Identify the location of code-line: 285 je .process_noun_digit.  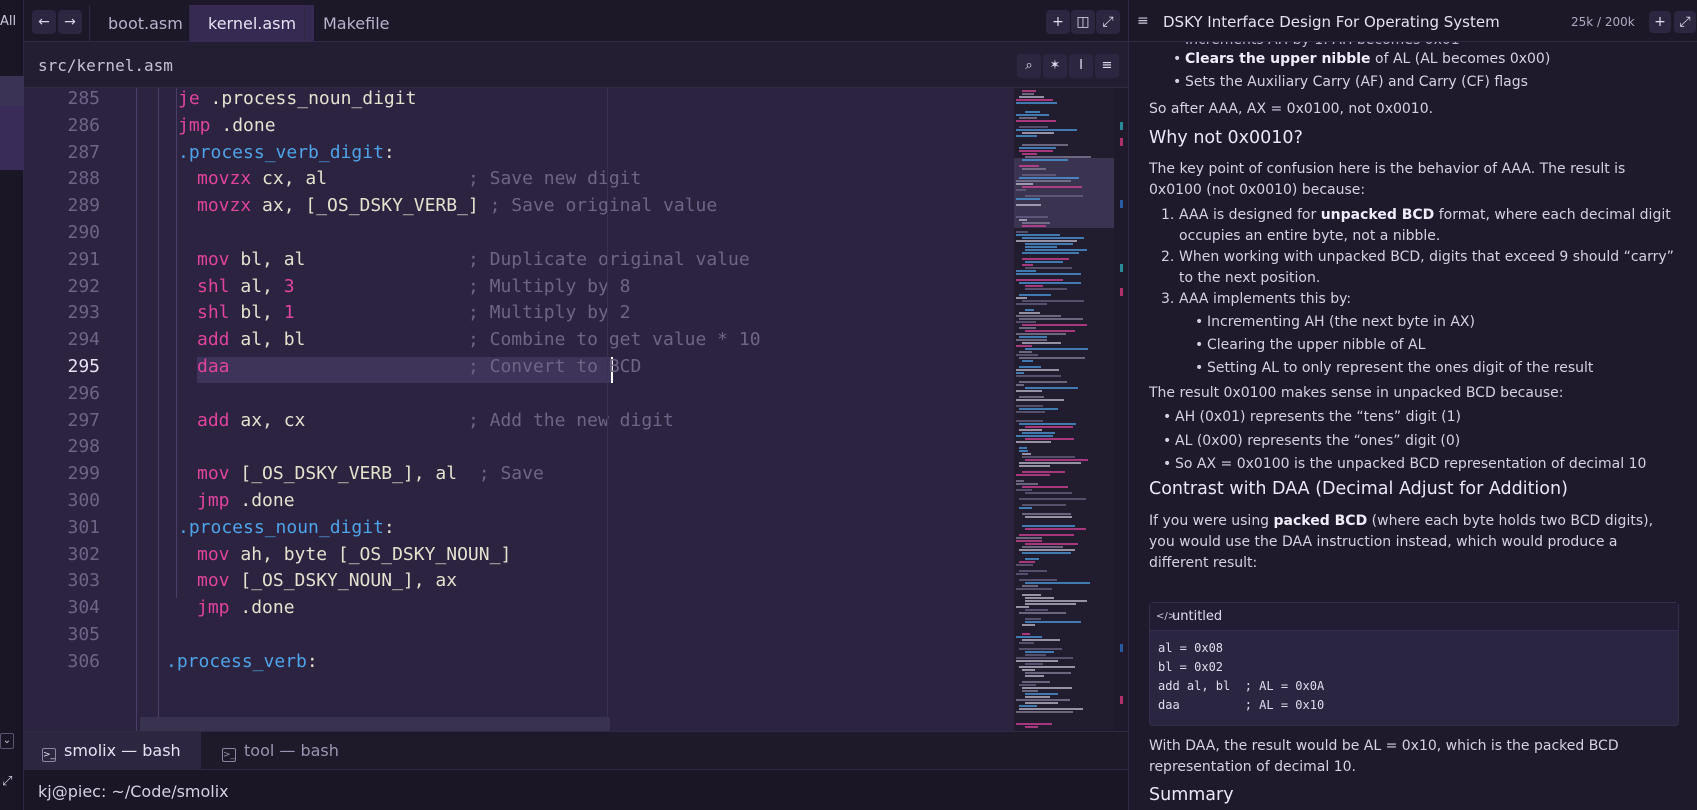
(519, 102).